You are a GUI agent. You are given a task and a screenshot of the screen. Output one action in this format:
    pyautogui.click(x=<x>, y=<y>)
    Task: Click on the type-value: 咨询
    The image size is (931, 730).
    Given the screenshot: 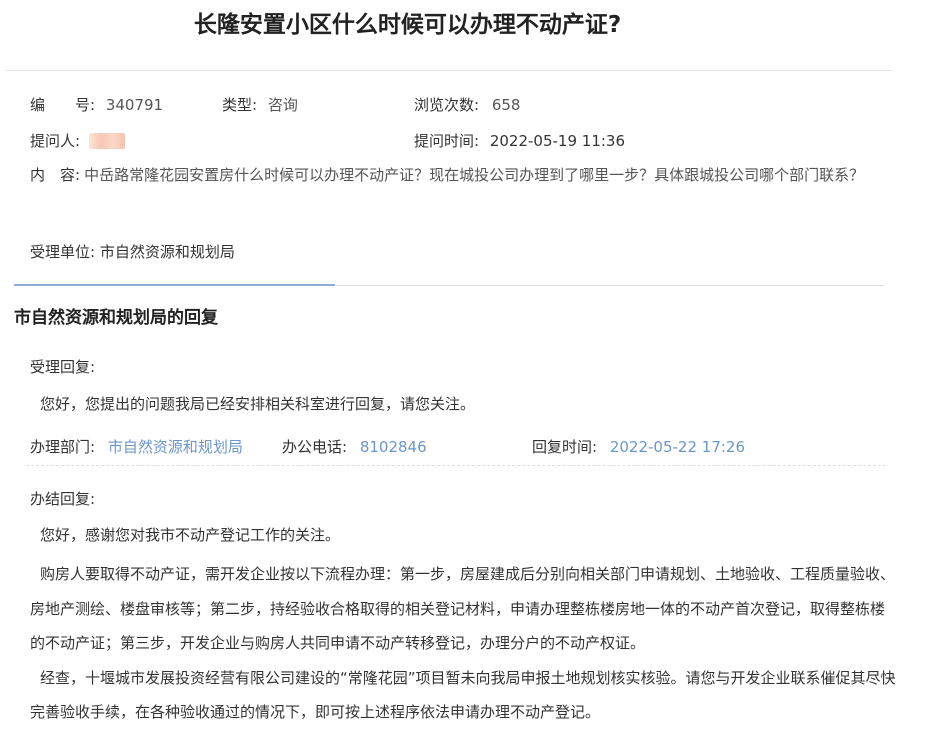 What is the action you would take?
    pyautogui.click(x=282, y=105)
    